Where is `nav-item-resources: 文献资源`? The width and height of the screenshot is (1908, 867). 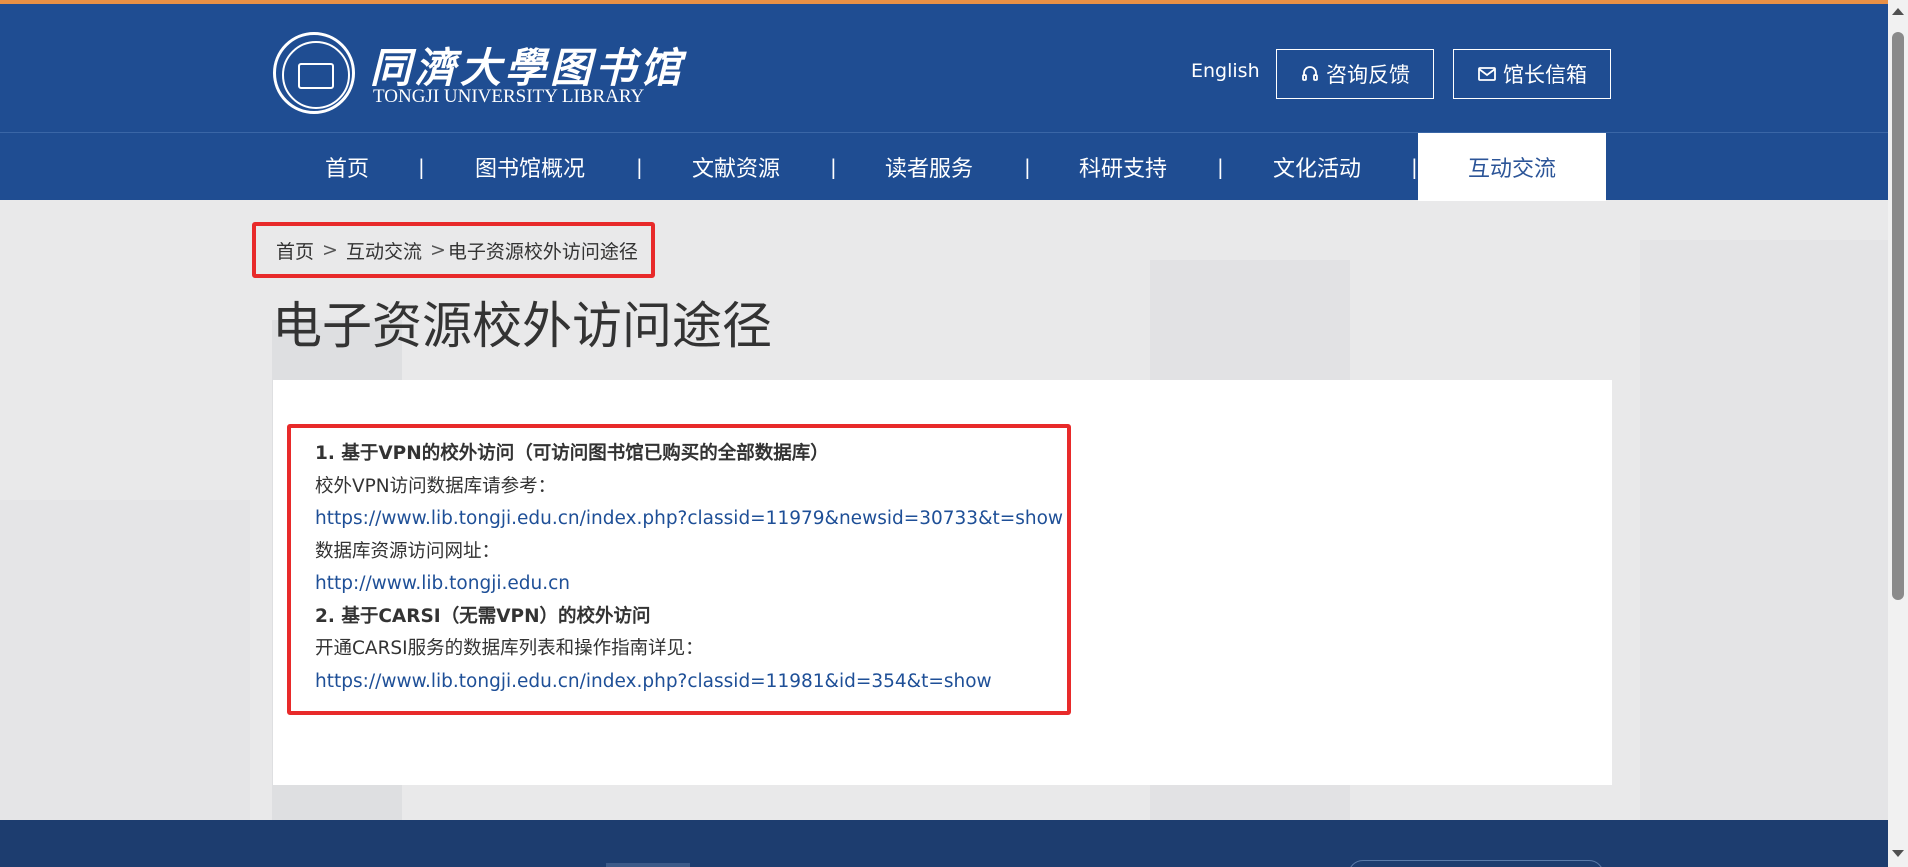 nav-item-resources: 文献资源 is located at coordinates (736, 167).